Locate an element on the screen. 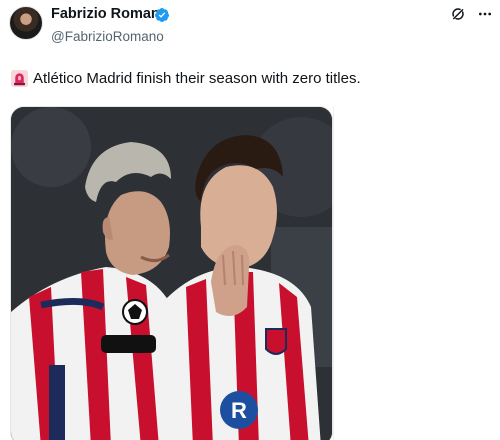 The image size is (500, 440). police-siren-icon is located at coordinates (19, 78).